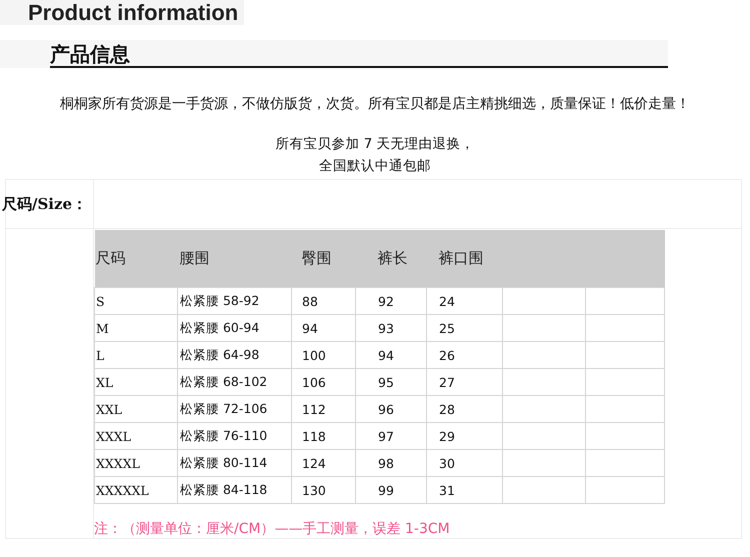 This screenshot has width=750, height=557. What do you see at coordinates (464, 436) in the screenshot?
I see `table-cell: 29` at bounding box center [464, 436].